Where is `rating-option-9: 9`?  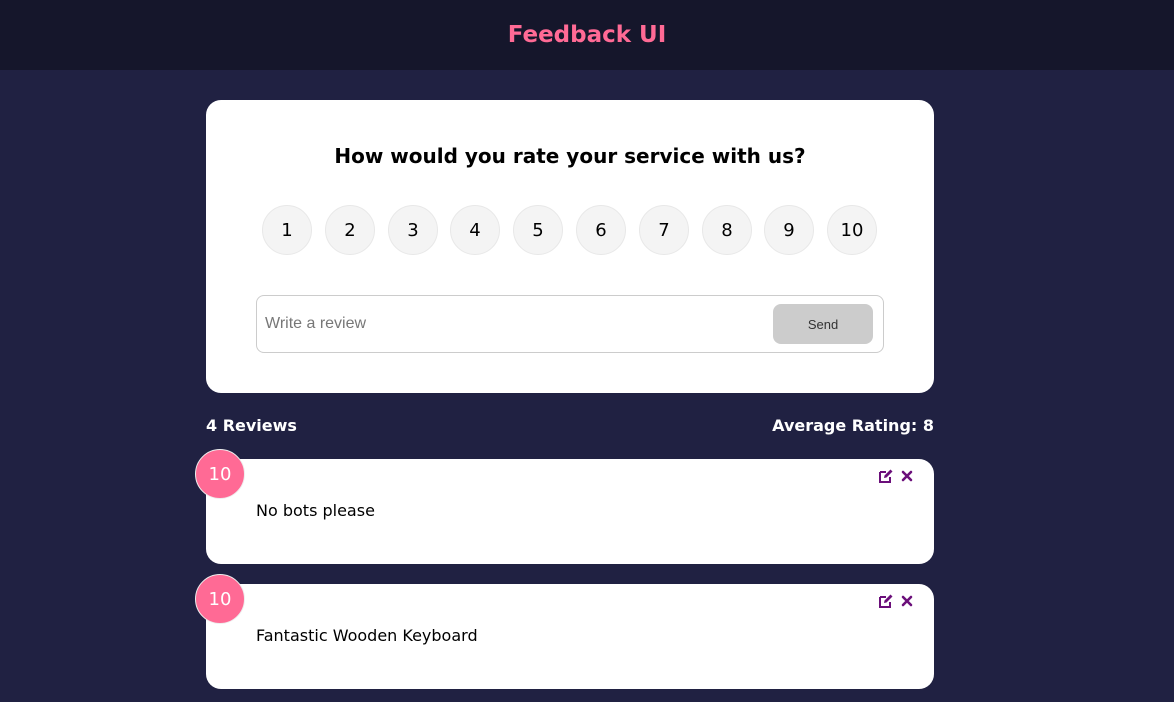
rating-option-9: 9 is located at coordinates (789, 230).